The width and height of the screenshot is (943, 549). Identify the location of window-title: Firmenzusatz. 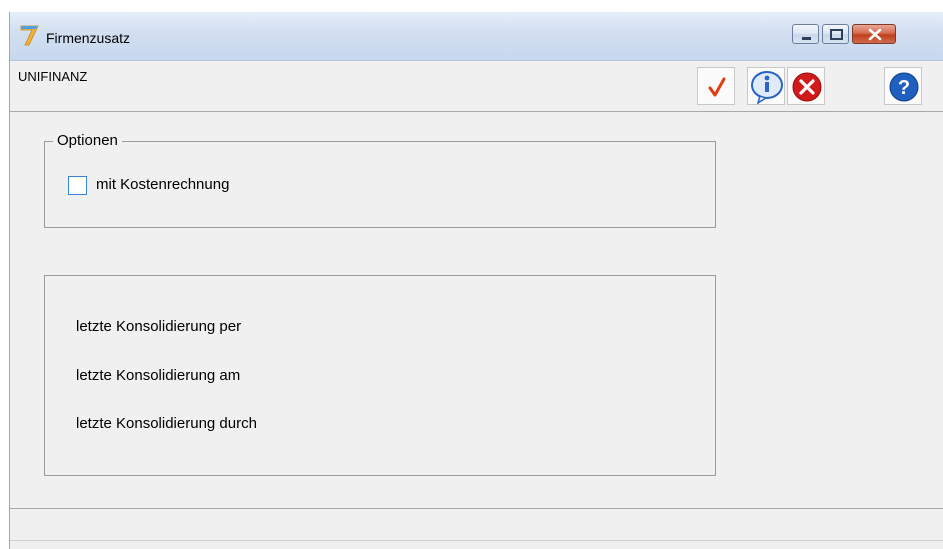
(88, 38).